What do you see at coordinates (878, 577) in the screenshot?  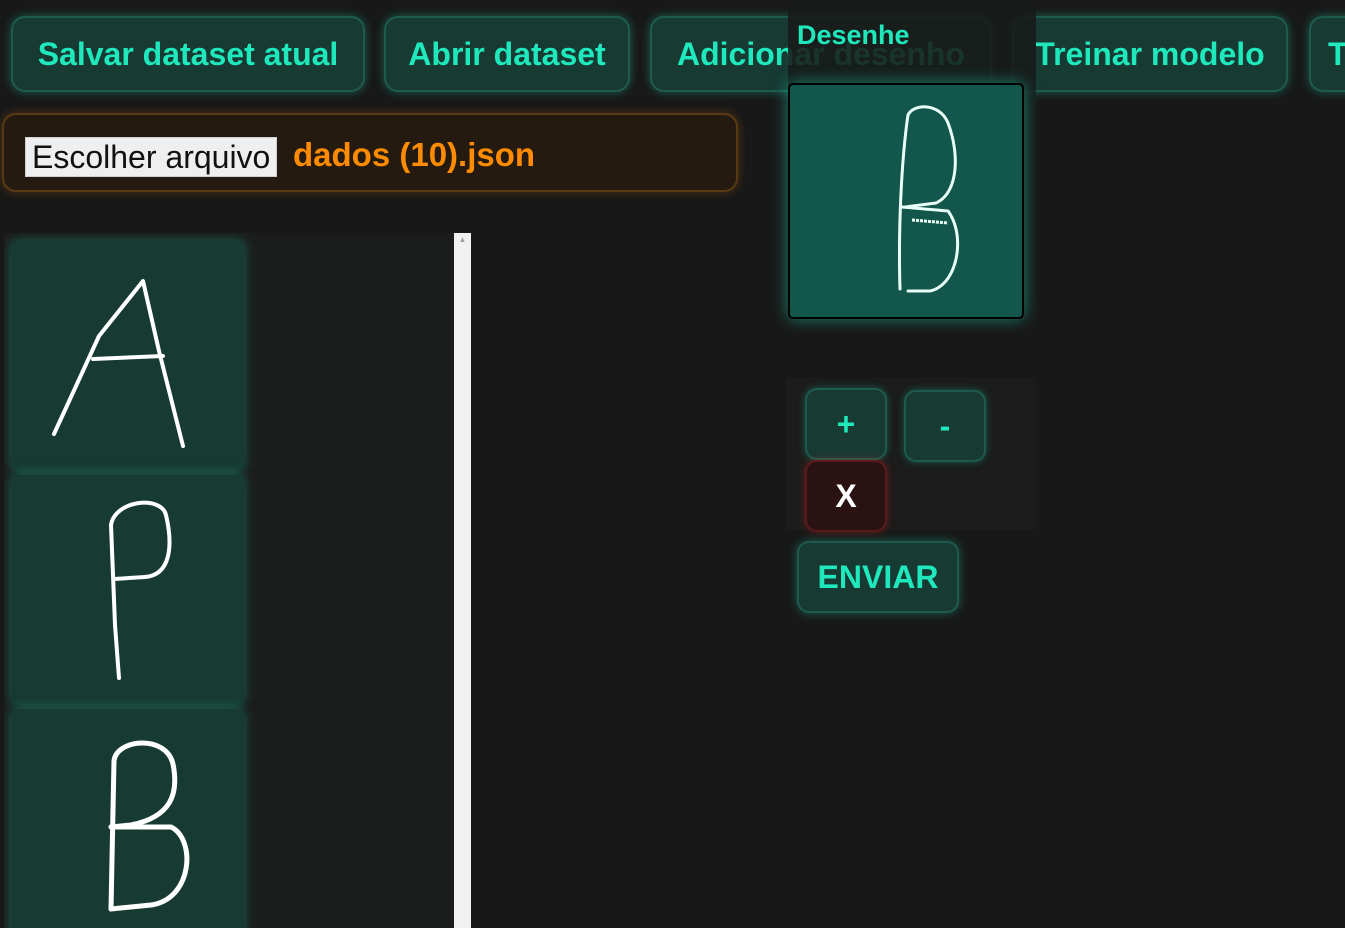 I see `send-button: ENVIAR` at bounding box center [878, 577].